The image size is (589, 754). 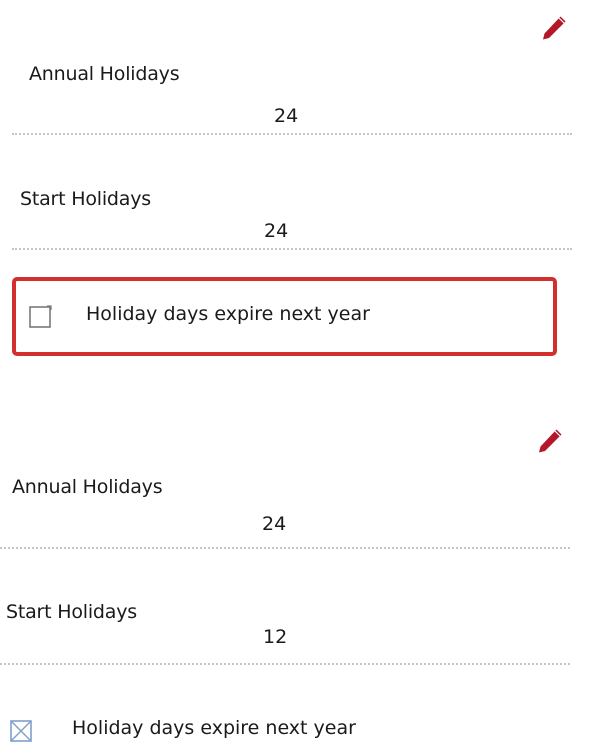 I want to click on checkbox-checked-icon, so click(x=21, y=731).